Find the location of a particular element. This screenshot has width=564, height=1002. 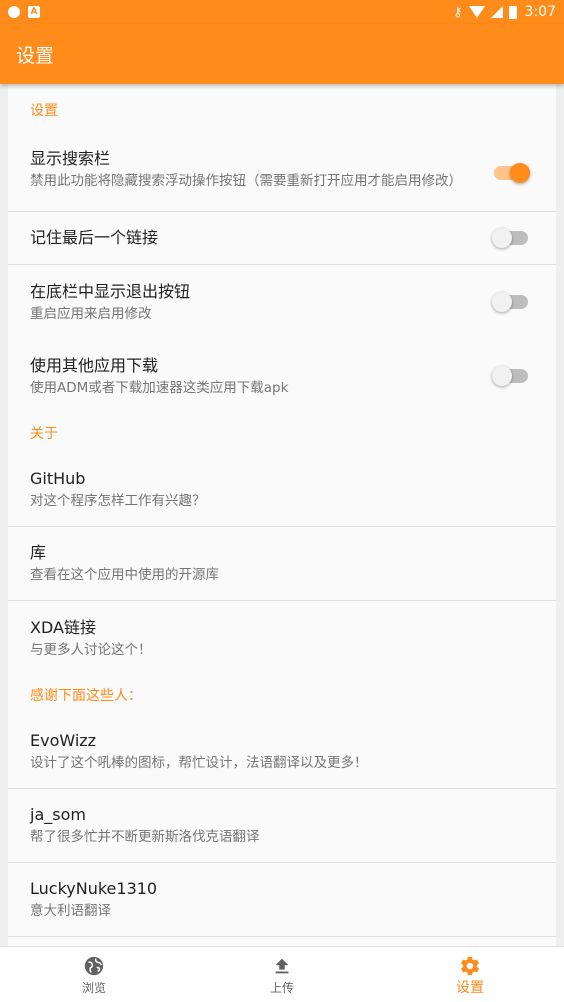

nav-browse: 浏览 is located at coordinates (94, 974).